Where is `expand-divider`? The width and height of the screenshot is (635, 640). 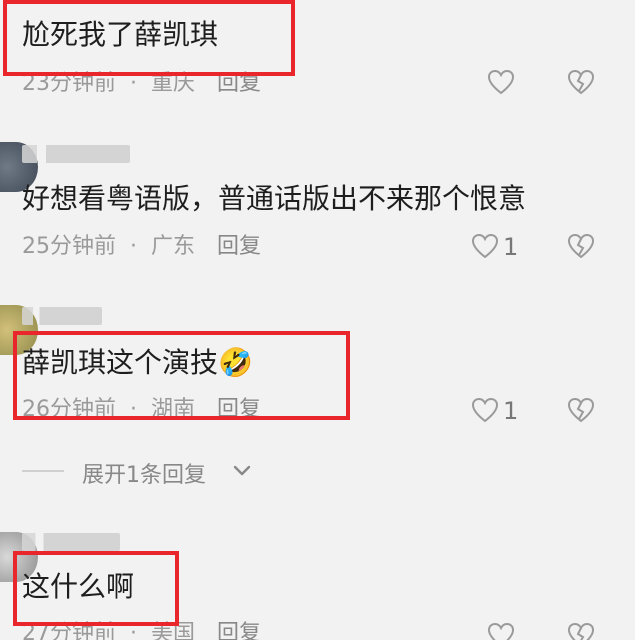
expand-divider is located at coordinates (43, 471).